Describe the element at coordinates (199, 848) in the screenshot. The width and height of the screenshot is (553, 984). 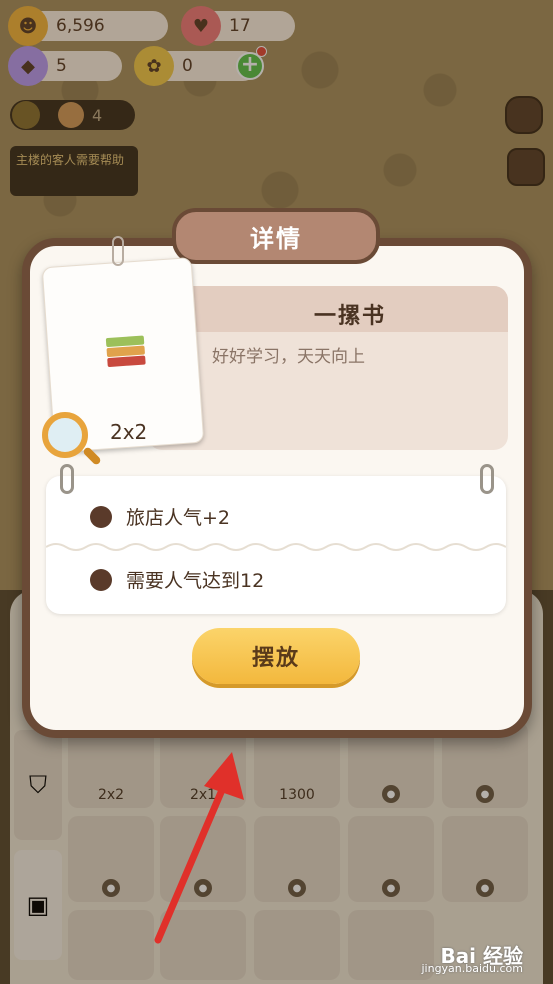
I see `annotation-arrow` at that location.